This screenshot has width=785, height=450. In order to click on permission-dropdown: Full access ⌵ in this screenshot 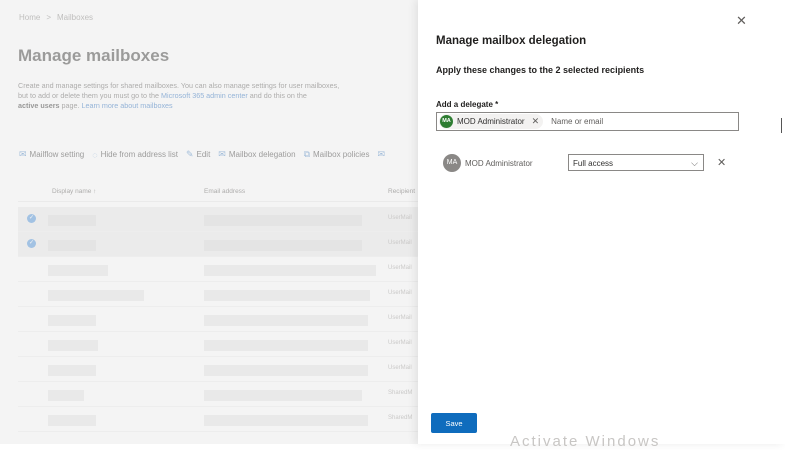, I will do `click(636, 162)`.